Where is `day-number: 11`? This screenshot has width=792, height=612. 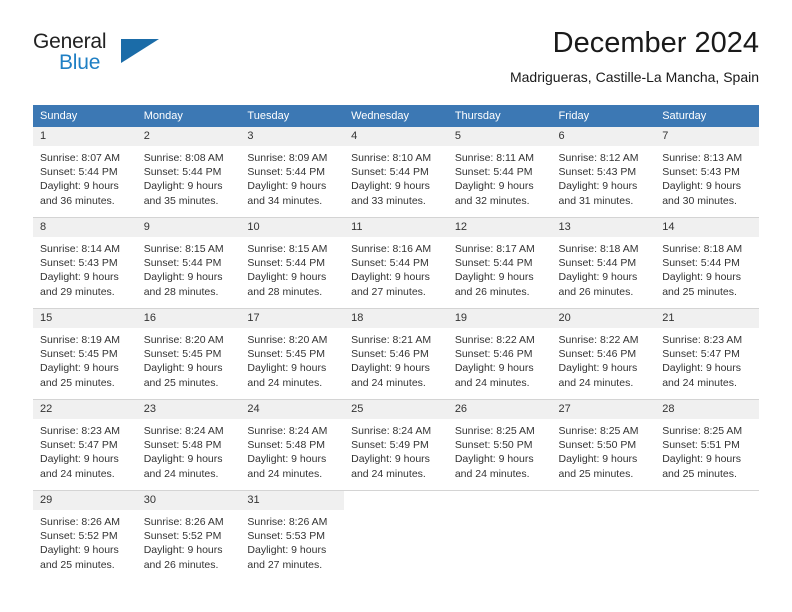 day-number: 11 is located at coordinates (396, 227).